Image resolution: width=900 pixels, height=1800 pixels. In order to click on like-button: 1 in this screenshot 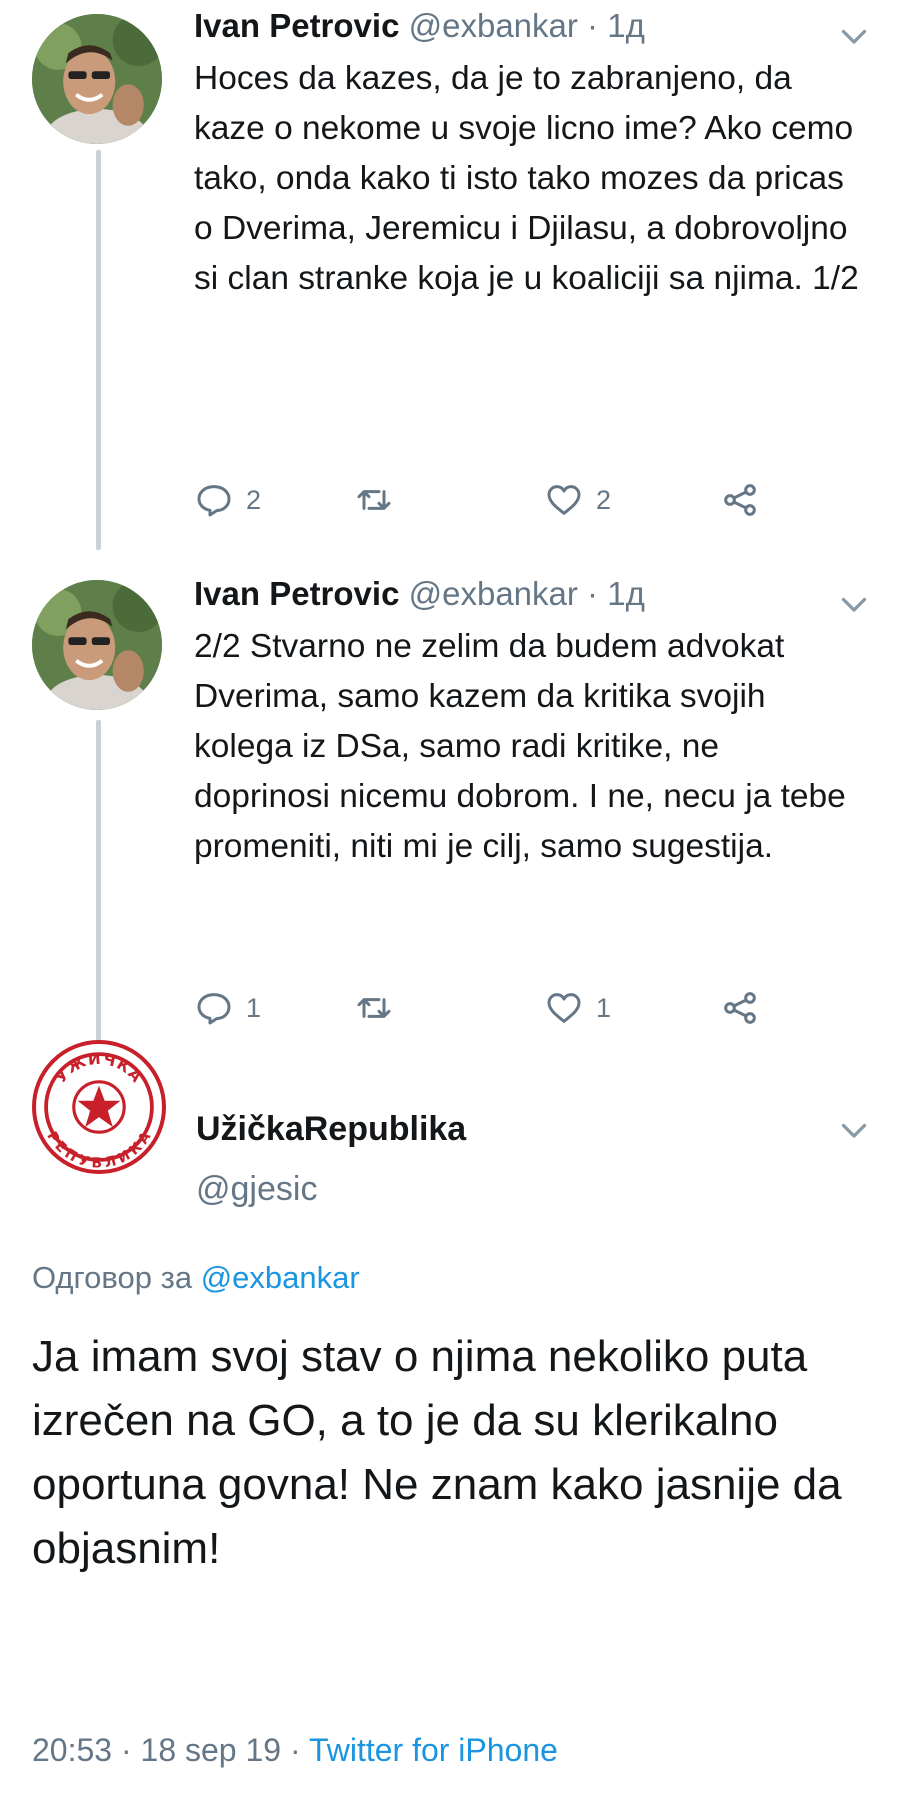, I will do `click(577, 1008)`.